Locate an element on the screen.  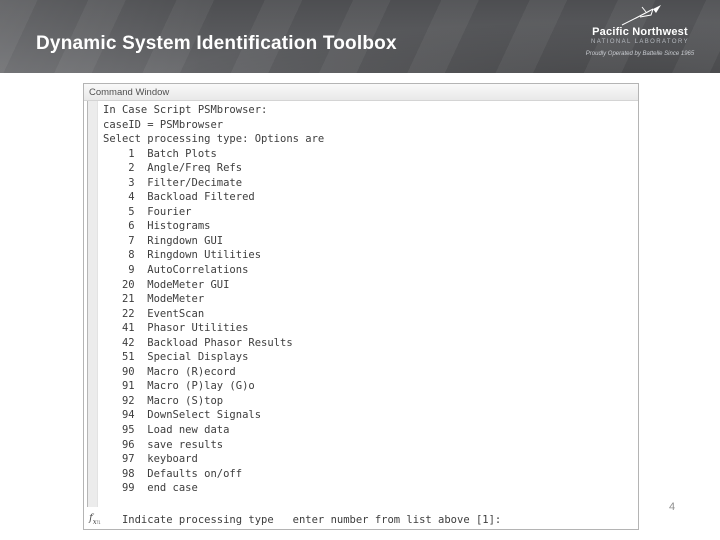
slide-title: Dynamic System Identification Toolbox is located at coordinates (216, 43).